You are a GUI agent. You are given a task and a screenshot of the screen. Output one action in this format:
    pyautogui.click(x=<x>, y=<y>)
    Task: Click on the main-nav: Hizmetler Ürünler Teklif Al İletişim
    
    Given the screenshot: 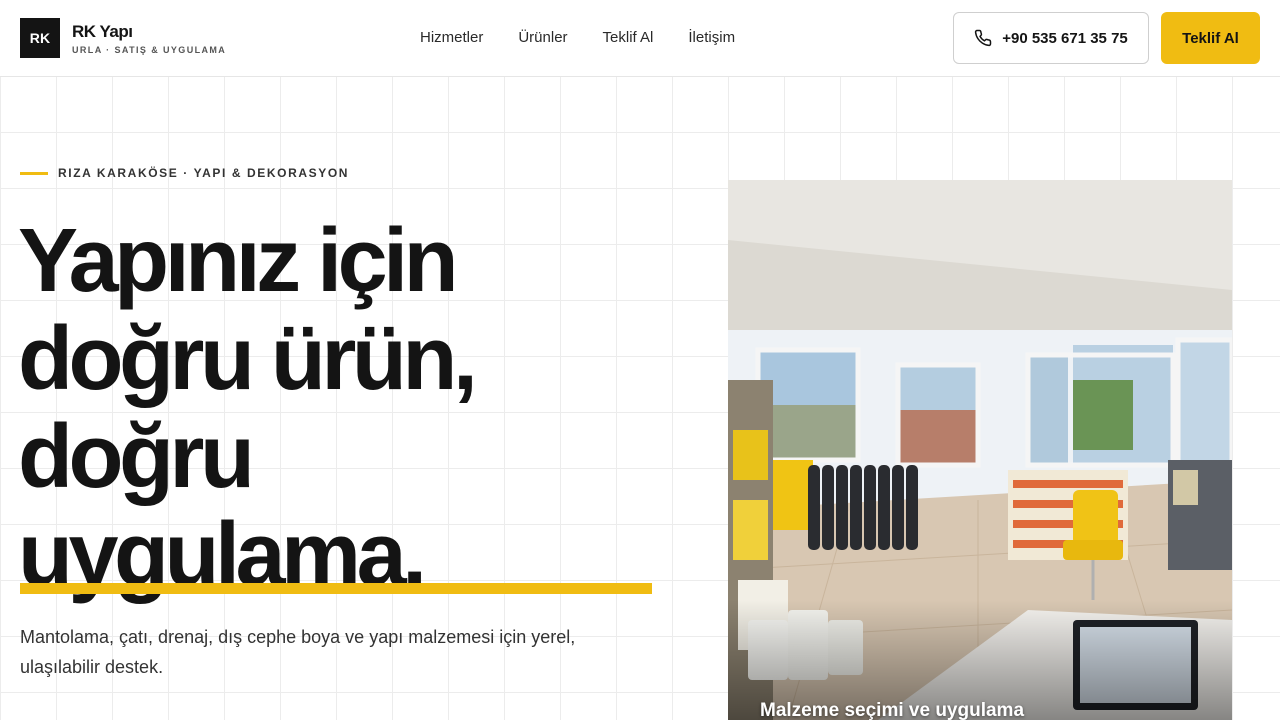 What is the action you would take?
    pyautogui.click(x=595, y=38)
    